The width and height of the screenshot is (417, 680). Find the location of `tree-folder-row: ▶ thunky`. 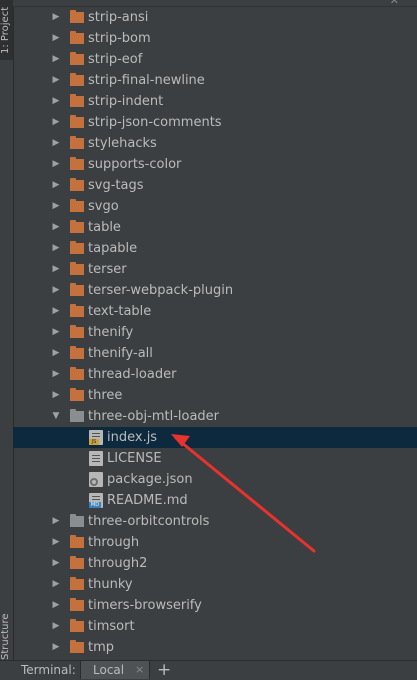

tree-folder-row: ▶ thunky is located at coordinates (215, 584).